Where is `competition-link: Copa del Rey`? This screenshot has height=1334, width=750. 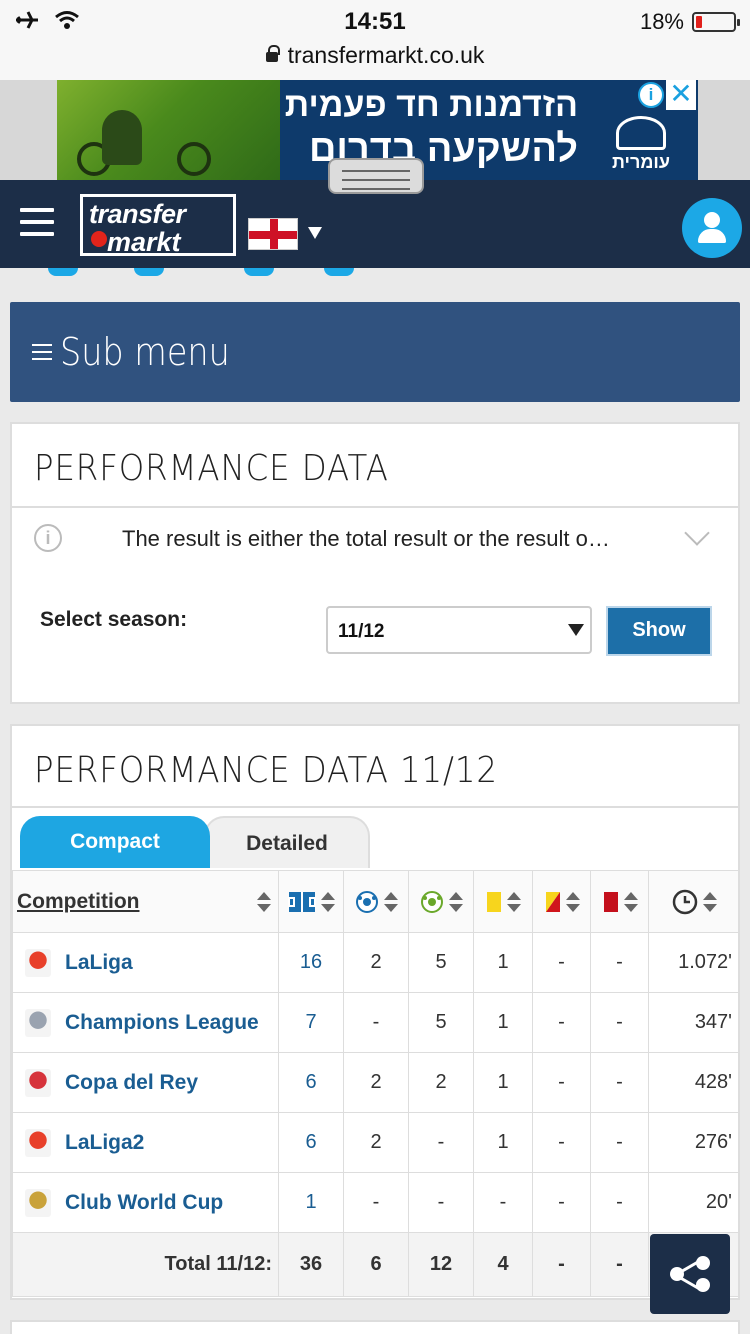 competition-link: Copa del Rey is located at coordinates (131, 1082).